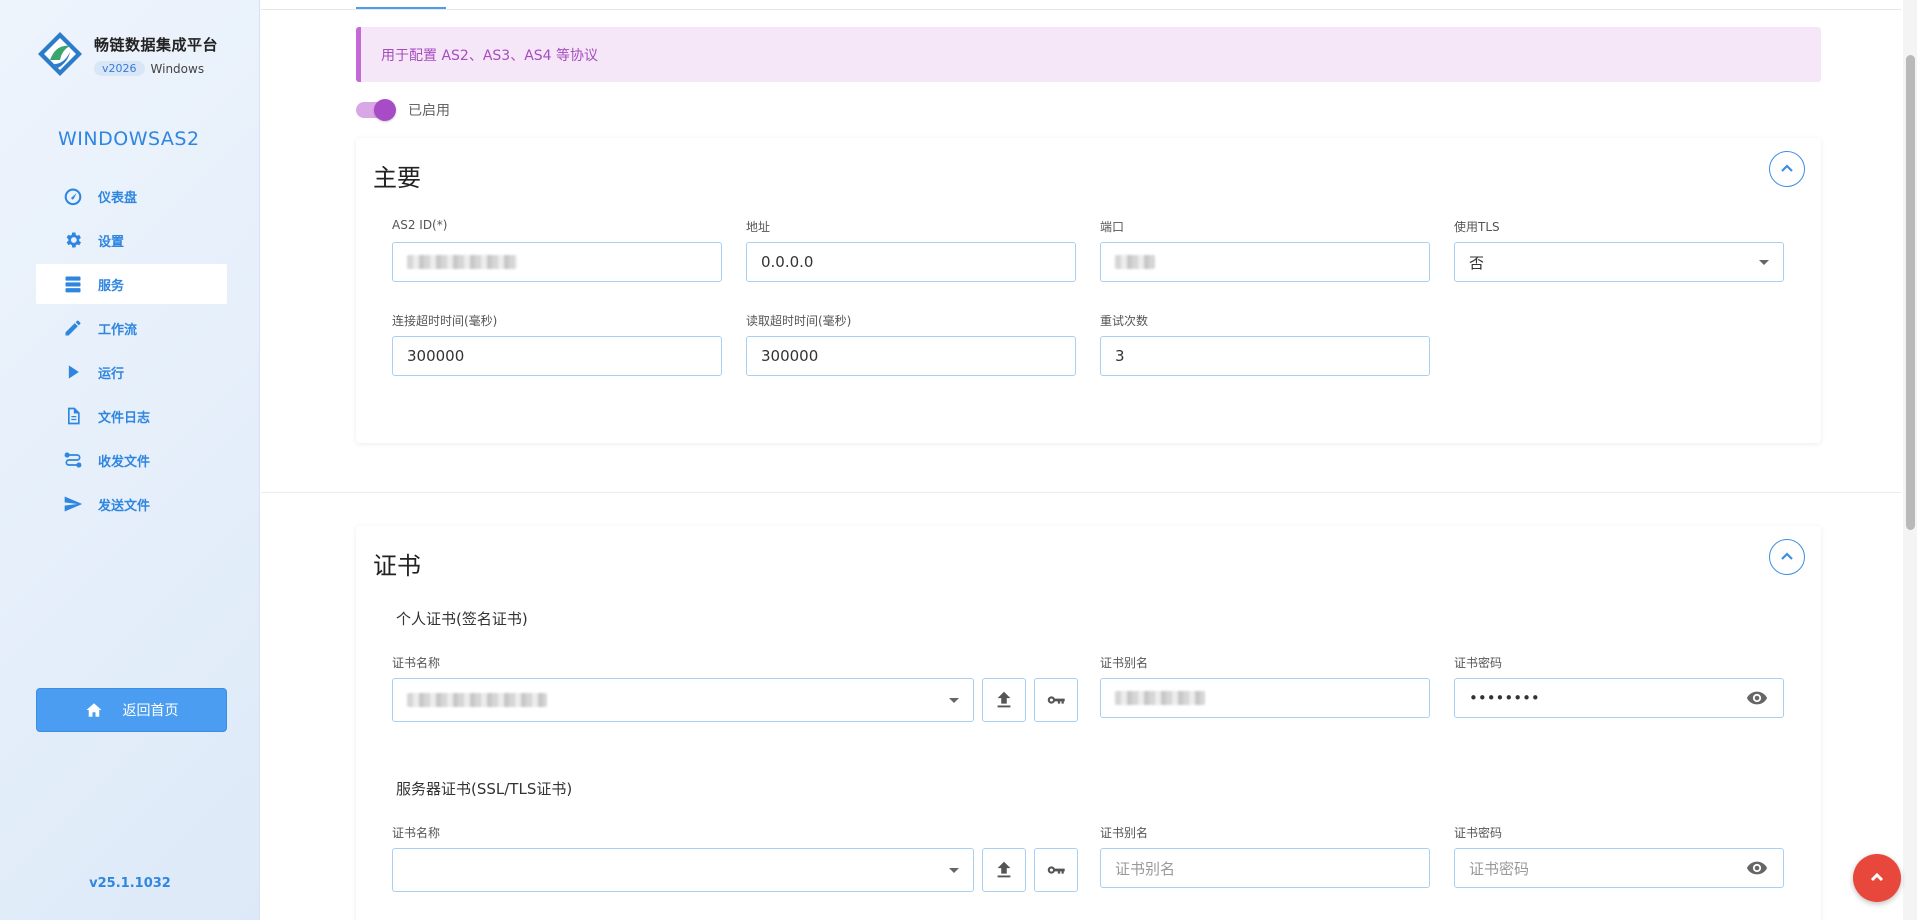 Image resolution: width=1920 pixels, height=920 pixels. I want to click on as2-id-input, so click(557, 262).